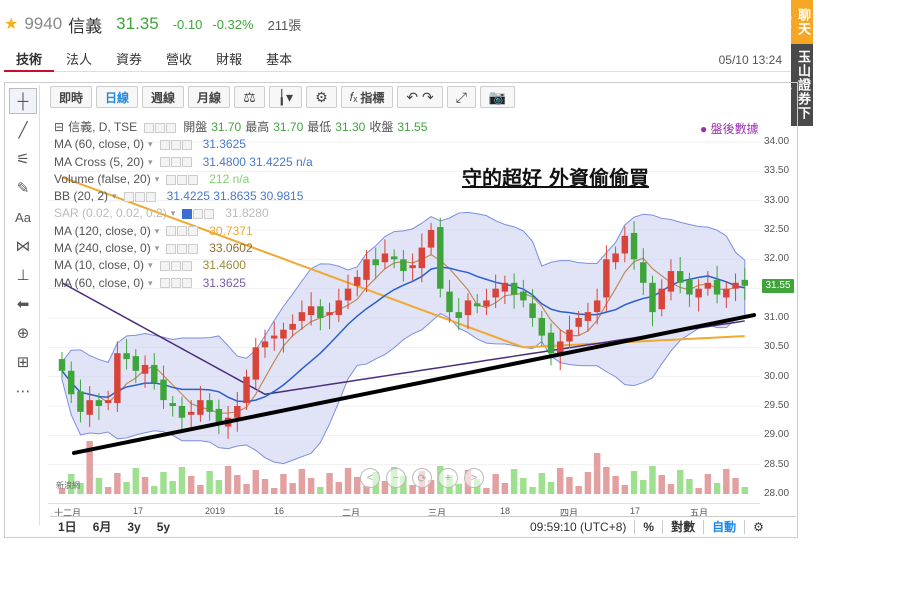 The width and height of the screenshot is (900, 600). I want to click on arrow-left-icon: ⬅, so click(23, 304).